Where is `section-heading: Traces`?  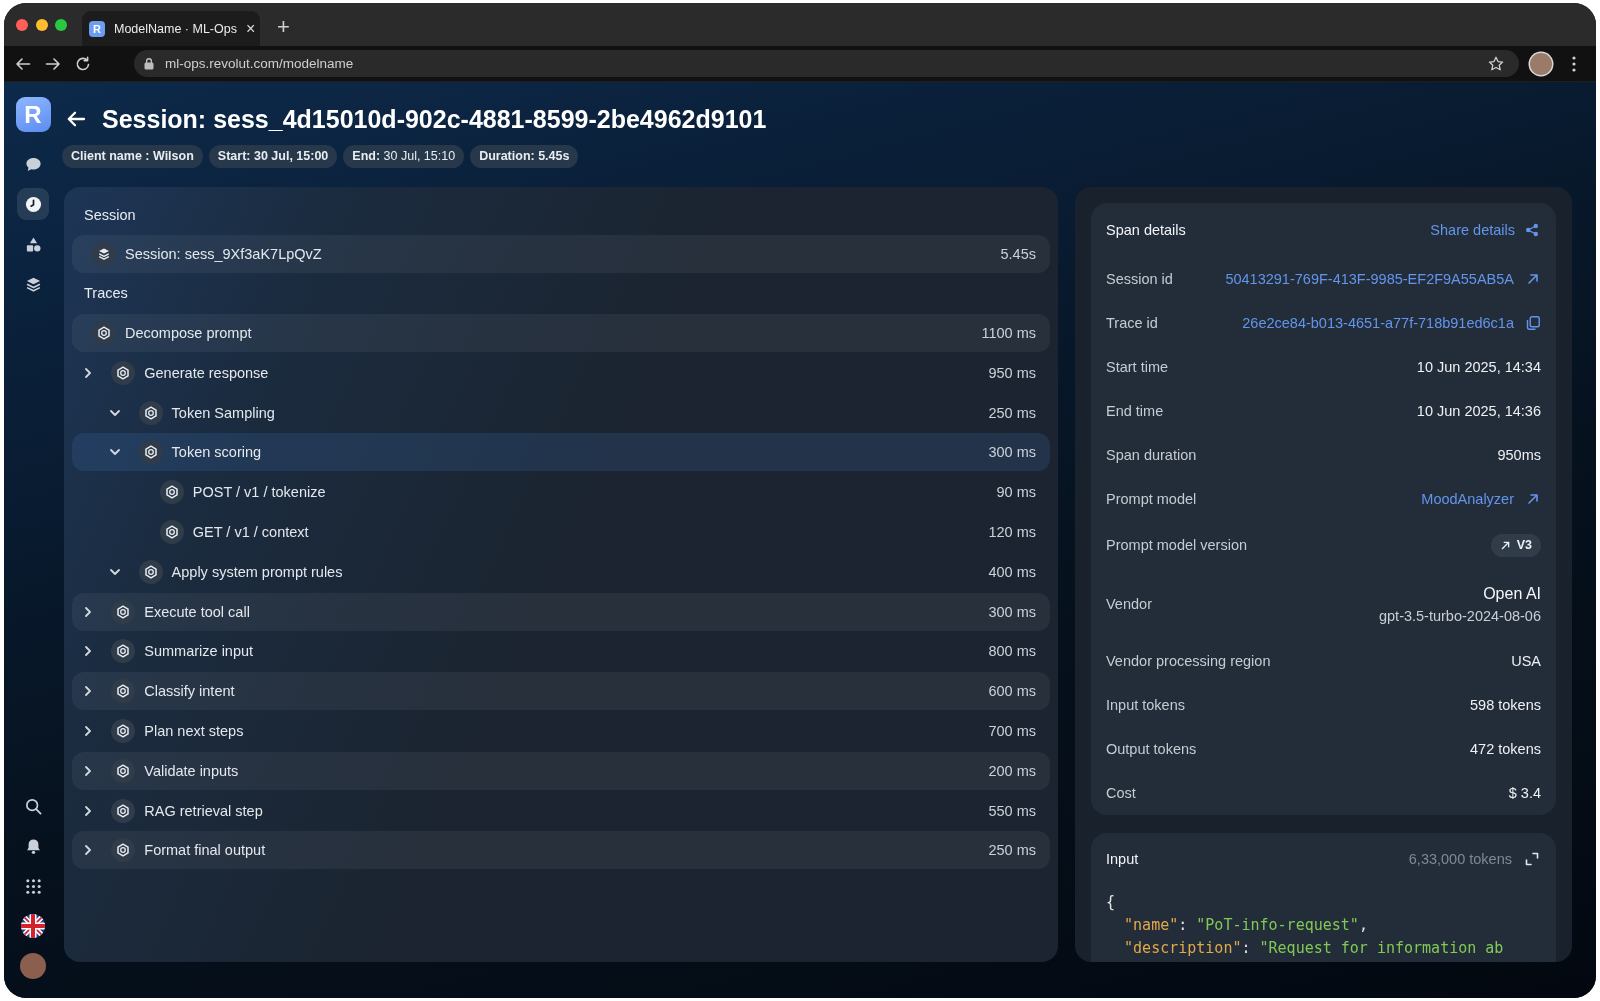
section-heading: Traces is located at coordinates (106, 293).